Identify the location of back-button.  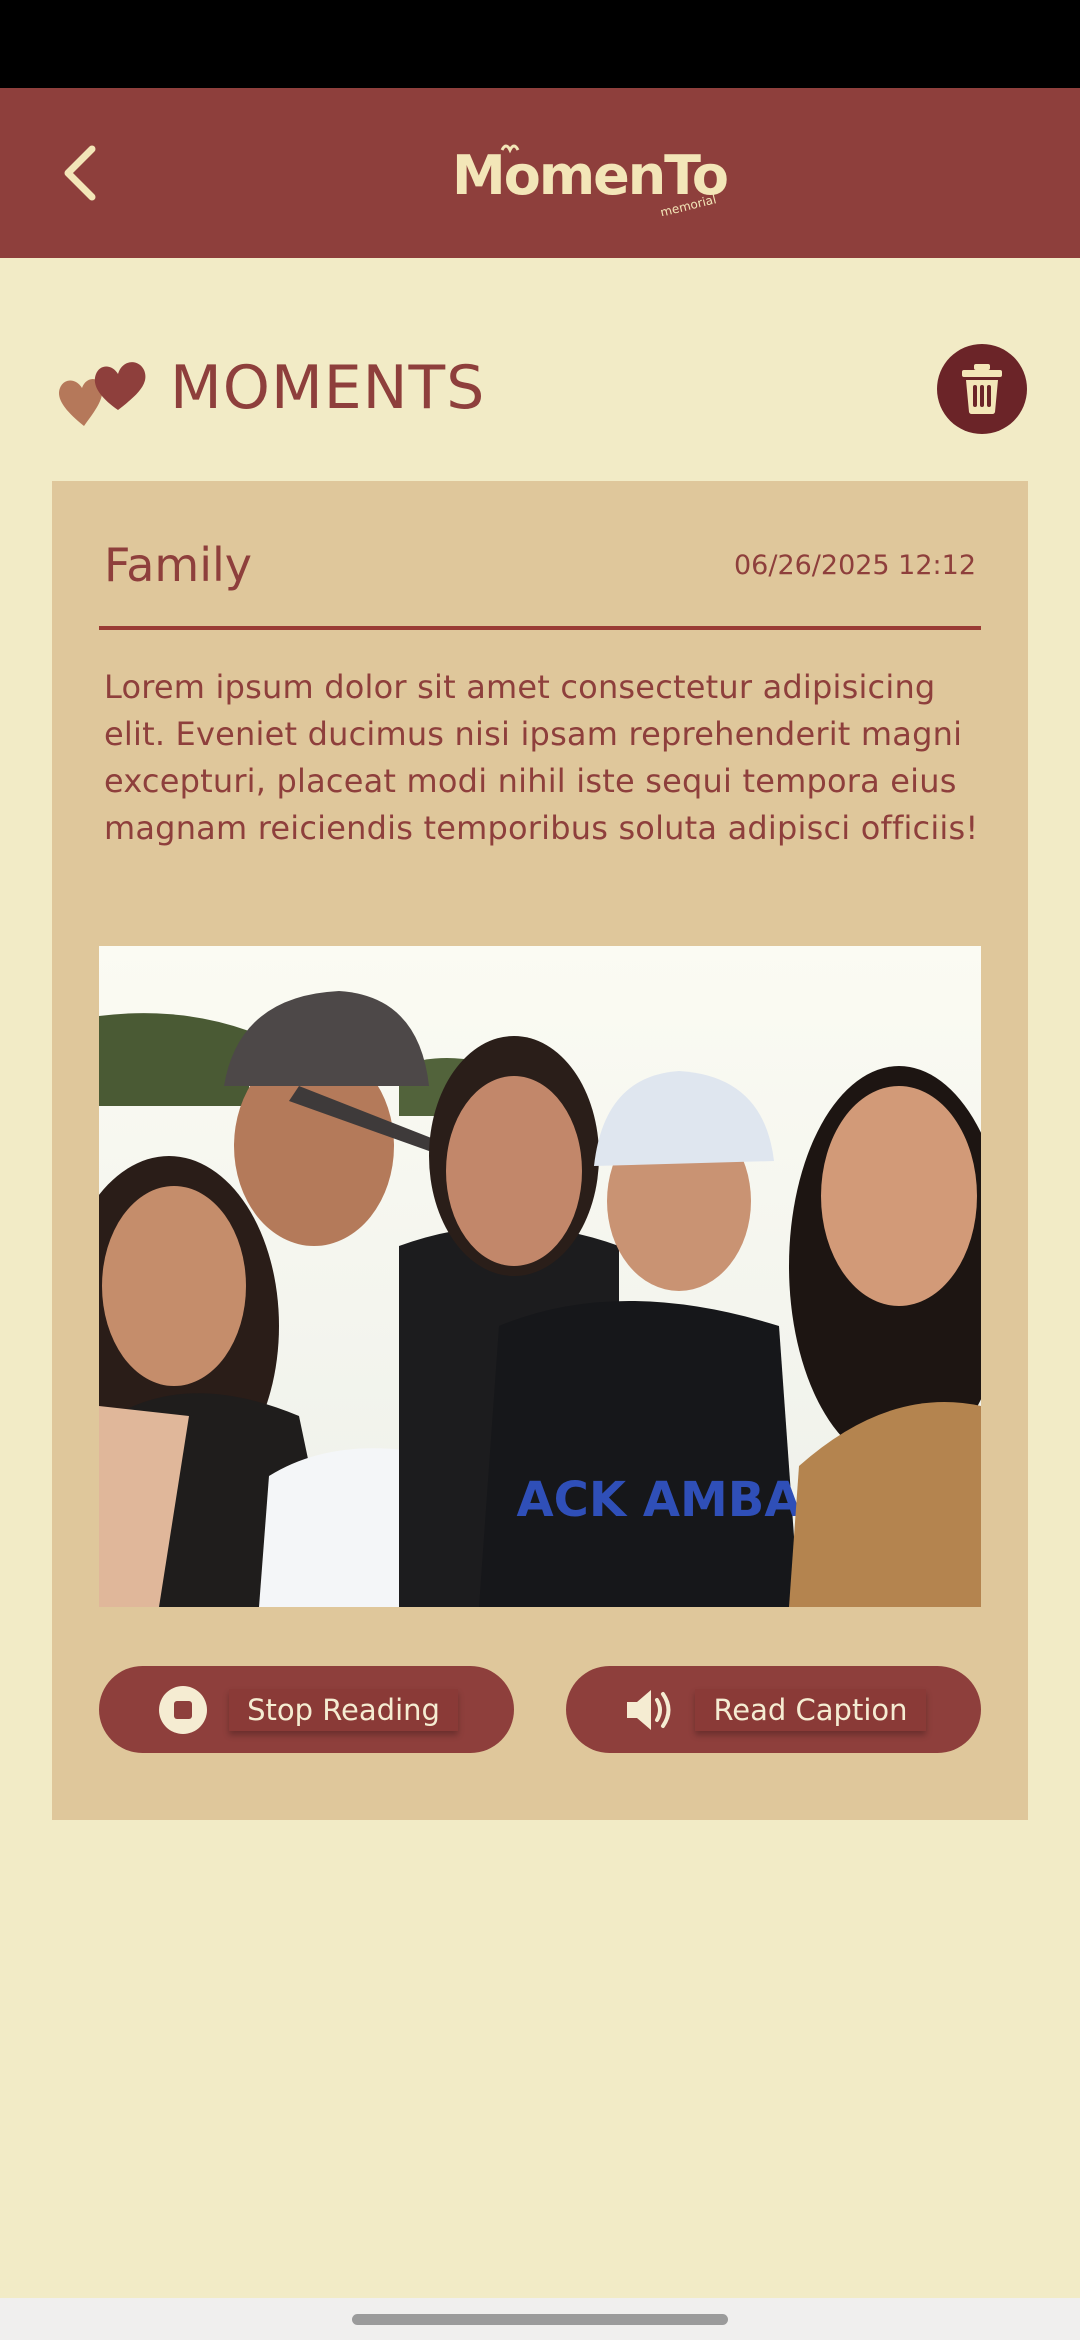
(80, 173).